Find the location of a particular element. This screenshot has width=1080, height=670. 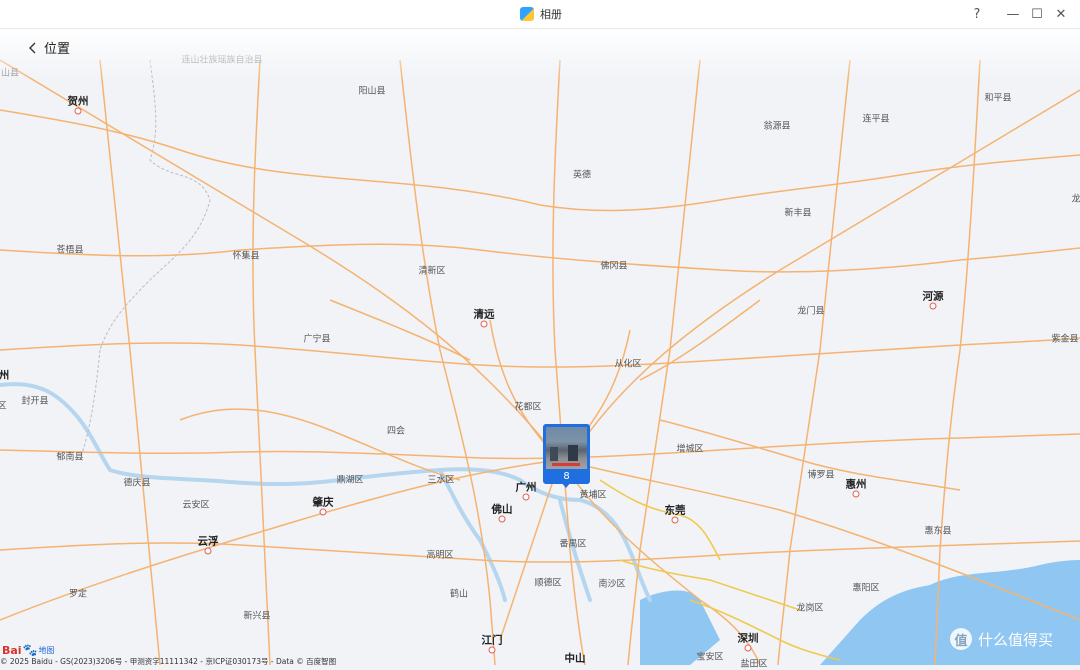

city-label: 佛山 is located at coordinates (502, 509).